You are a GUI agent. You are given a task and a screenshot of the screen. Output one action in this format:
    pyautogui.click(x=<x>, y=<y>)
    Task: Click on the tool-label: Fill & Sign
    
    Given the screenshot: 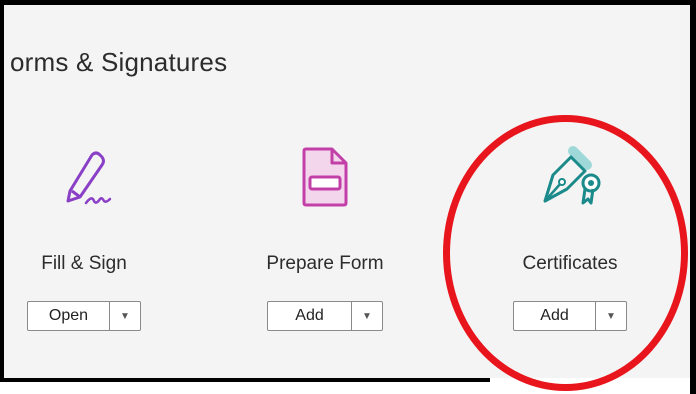 What is the action you would take?
    pyautogui.click(x=84, y=263)
    